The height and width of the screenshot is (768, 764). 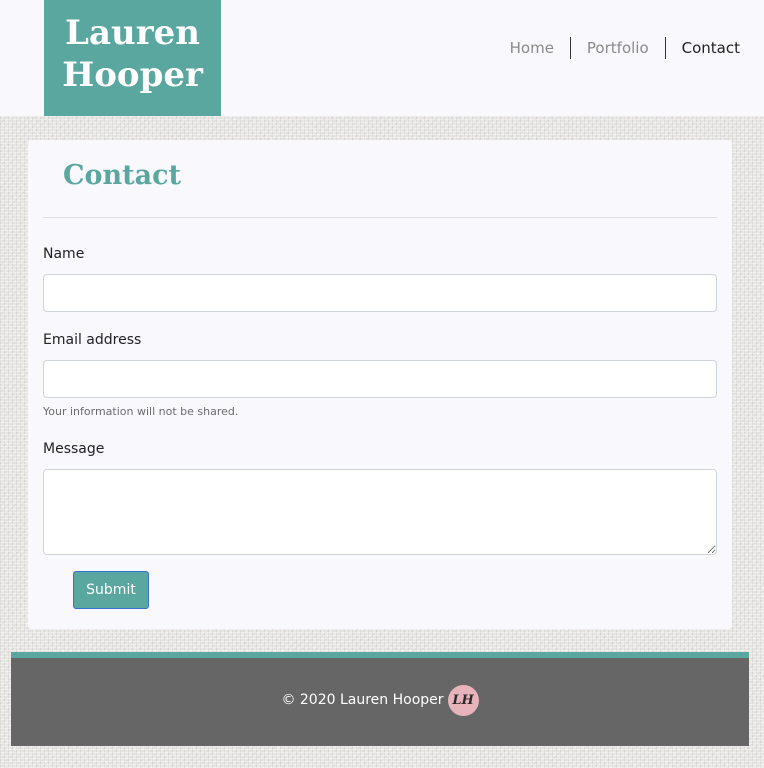 What do you see at coordinates (92, 340) in the screenshot?
I see `email-label: Email address` at bounding box center [92, 340].